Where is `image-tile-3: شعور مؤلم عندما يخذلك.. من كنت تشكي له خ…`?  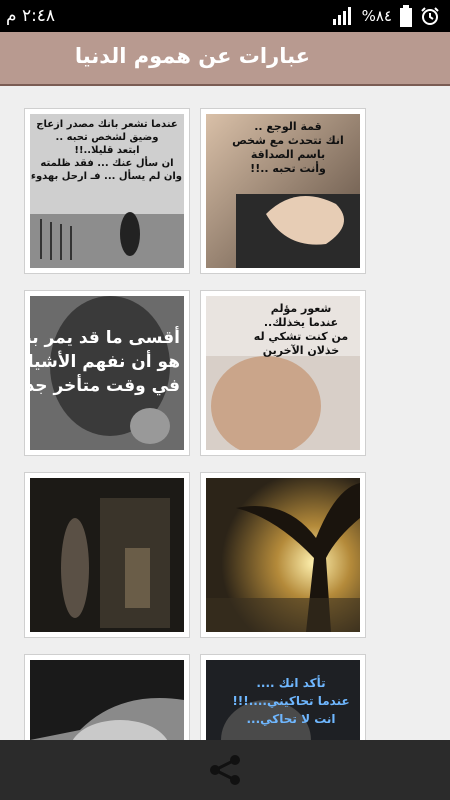 image-tile-3: شعور مؤلم عندما يخذلك.. من كنت تشكي له خ… is located at coordinates (283, 373).